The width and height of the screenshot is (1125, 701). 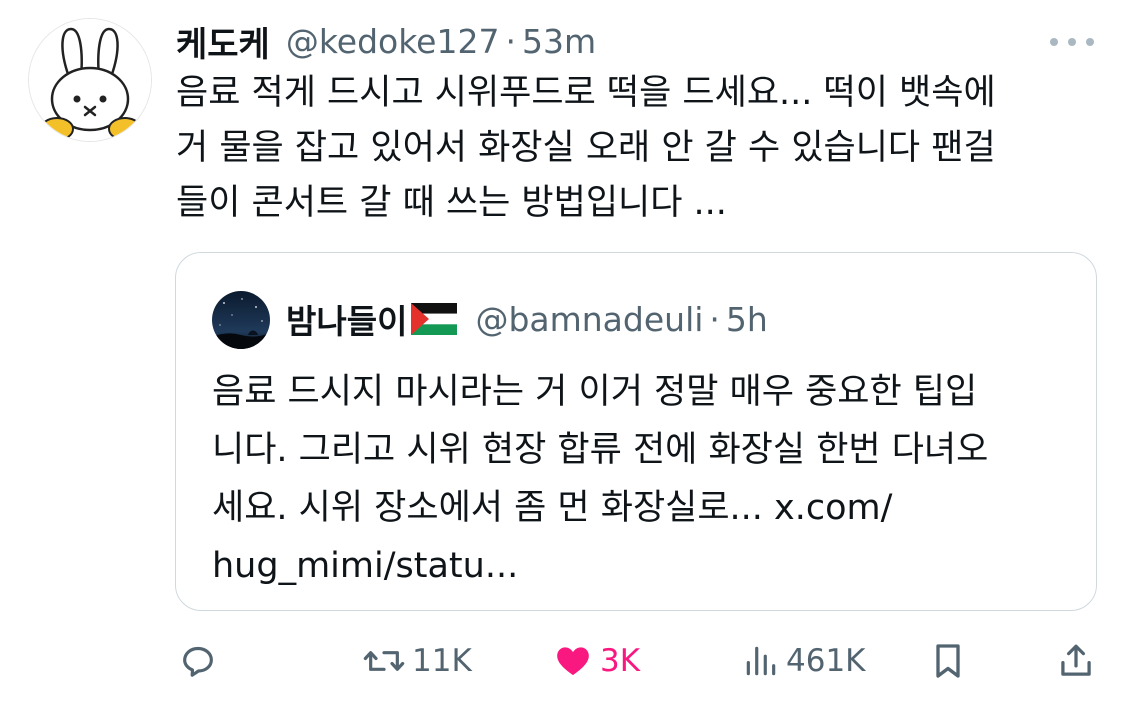 I want to click on reply-button, so click(x=198, y=661).